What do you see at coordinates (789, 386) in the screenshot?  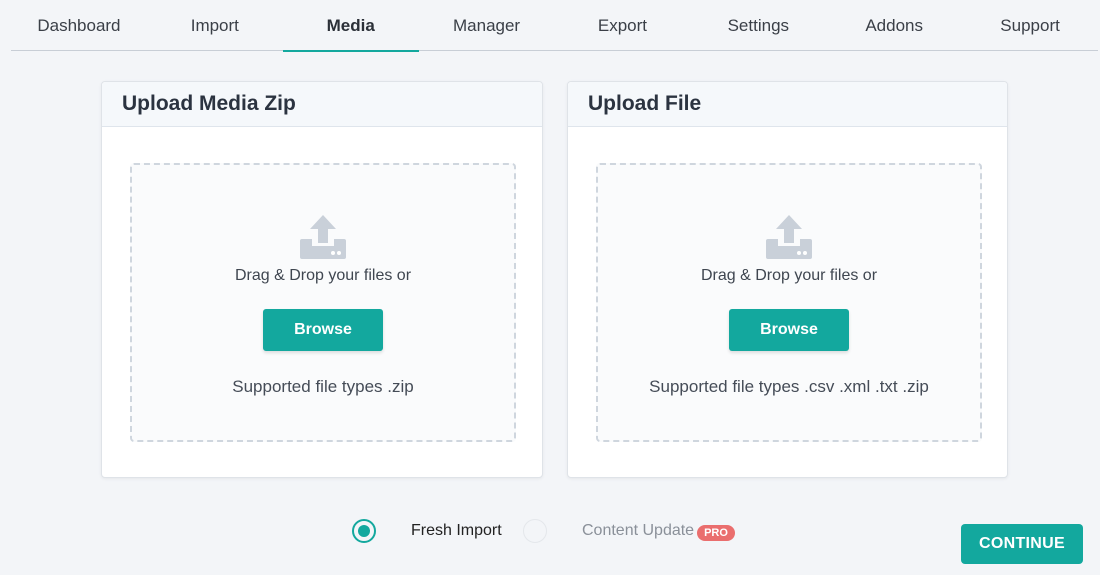 I see `supported-file-types: Supported file types .csv .xml .txt .zip` at bounding box center [789, 386].